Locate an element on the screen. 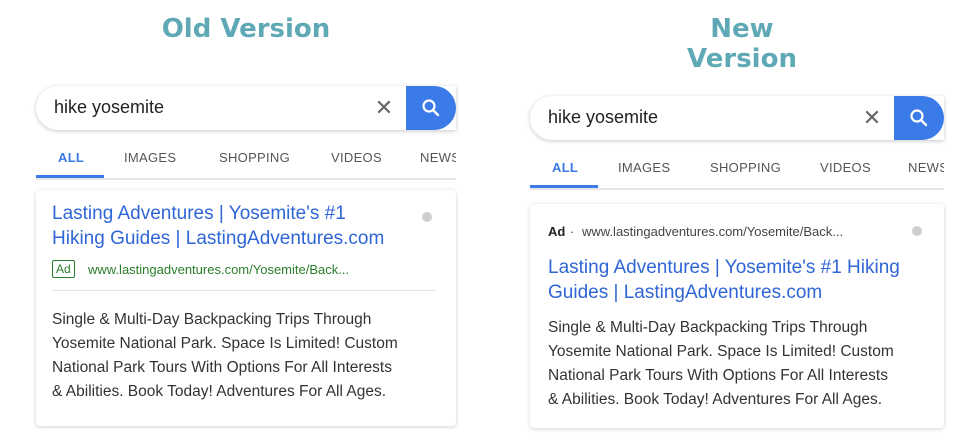 The height and width of the screenshot is (448, 978). new-tab-news: NEWS is located at coordinates (926, 167).